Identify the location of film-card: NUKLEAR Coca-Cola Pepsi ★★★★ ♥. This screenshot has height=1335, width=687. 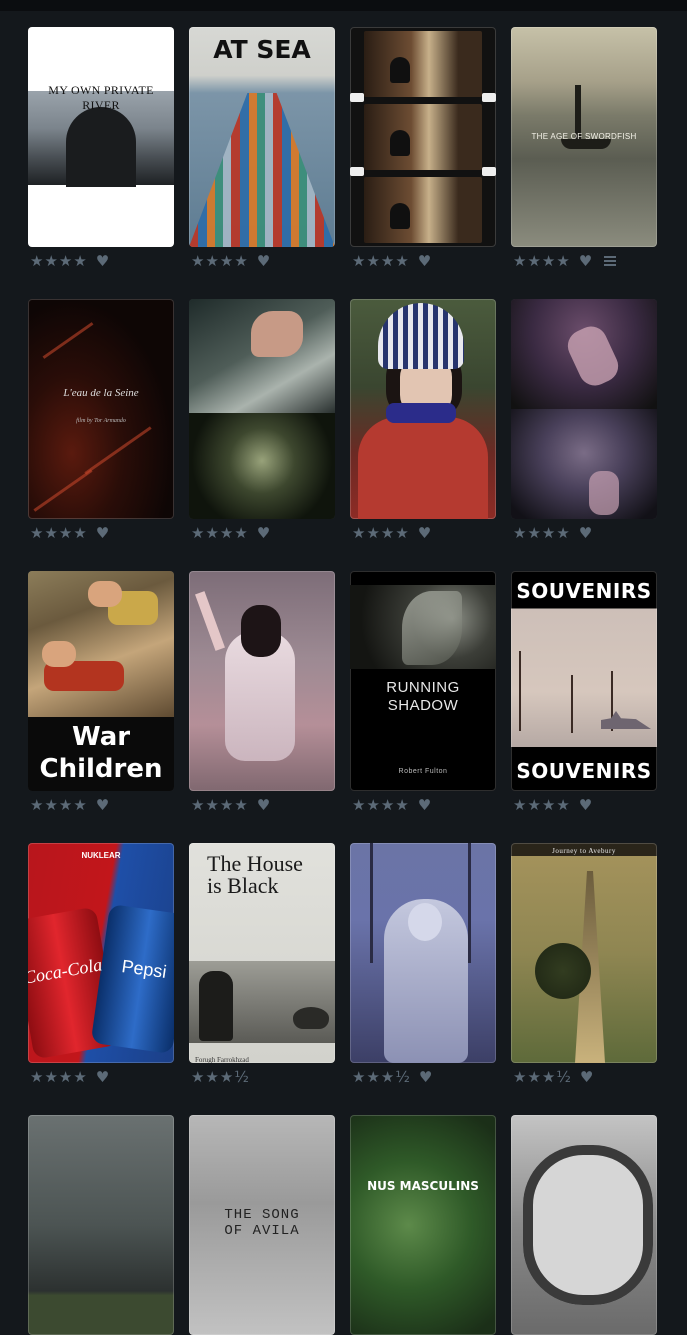
(101, 967).